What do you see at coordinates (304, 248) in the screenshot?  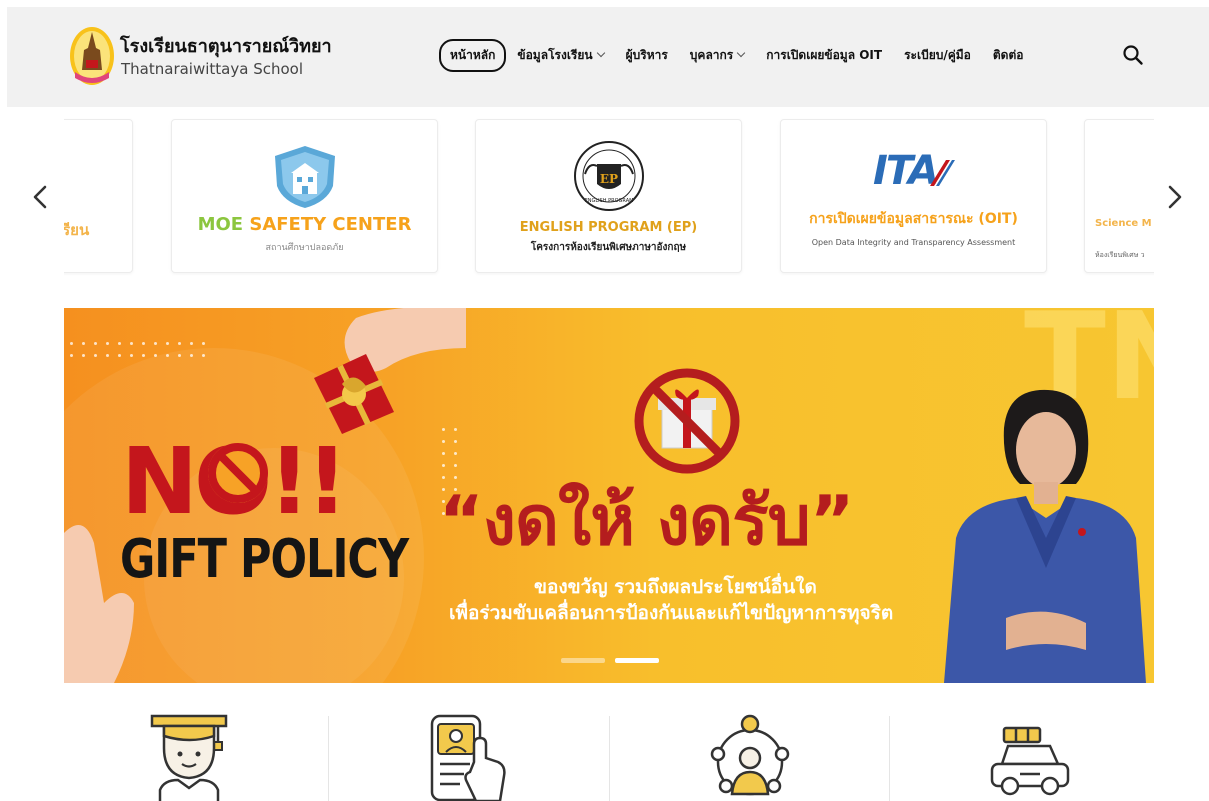 I see `card-moe-subtitle: สถานศึกษาปลอดภัย` at bounding box center [304, 248].